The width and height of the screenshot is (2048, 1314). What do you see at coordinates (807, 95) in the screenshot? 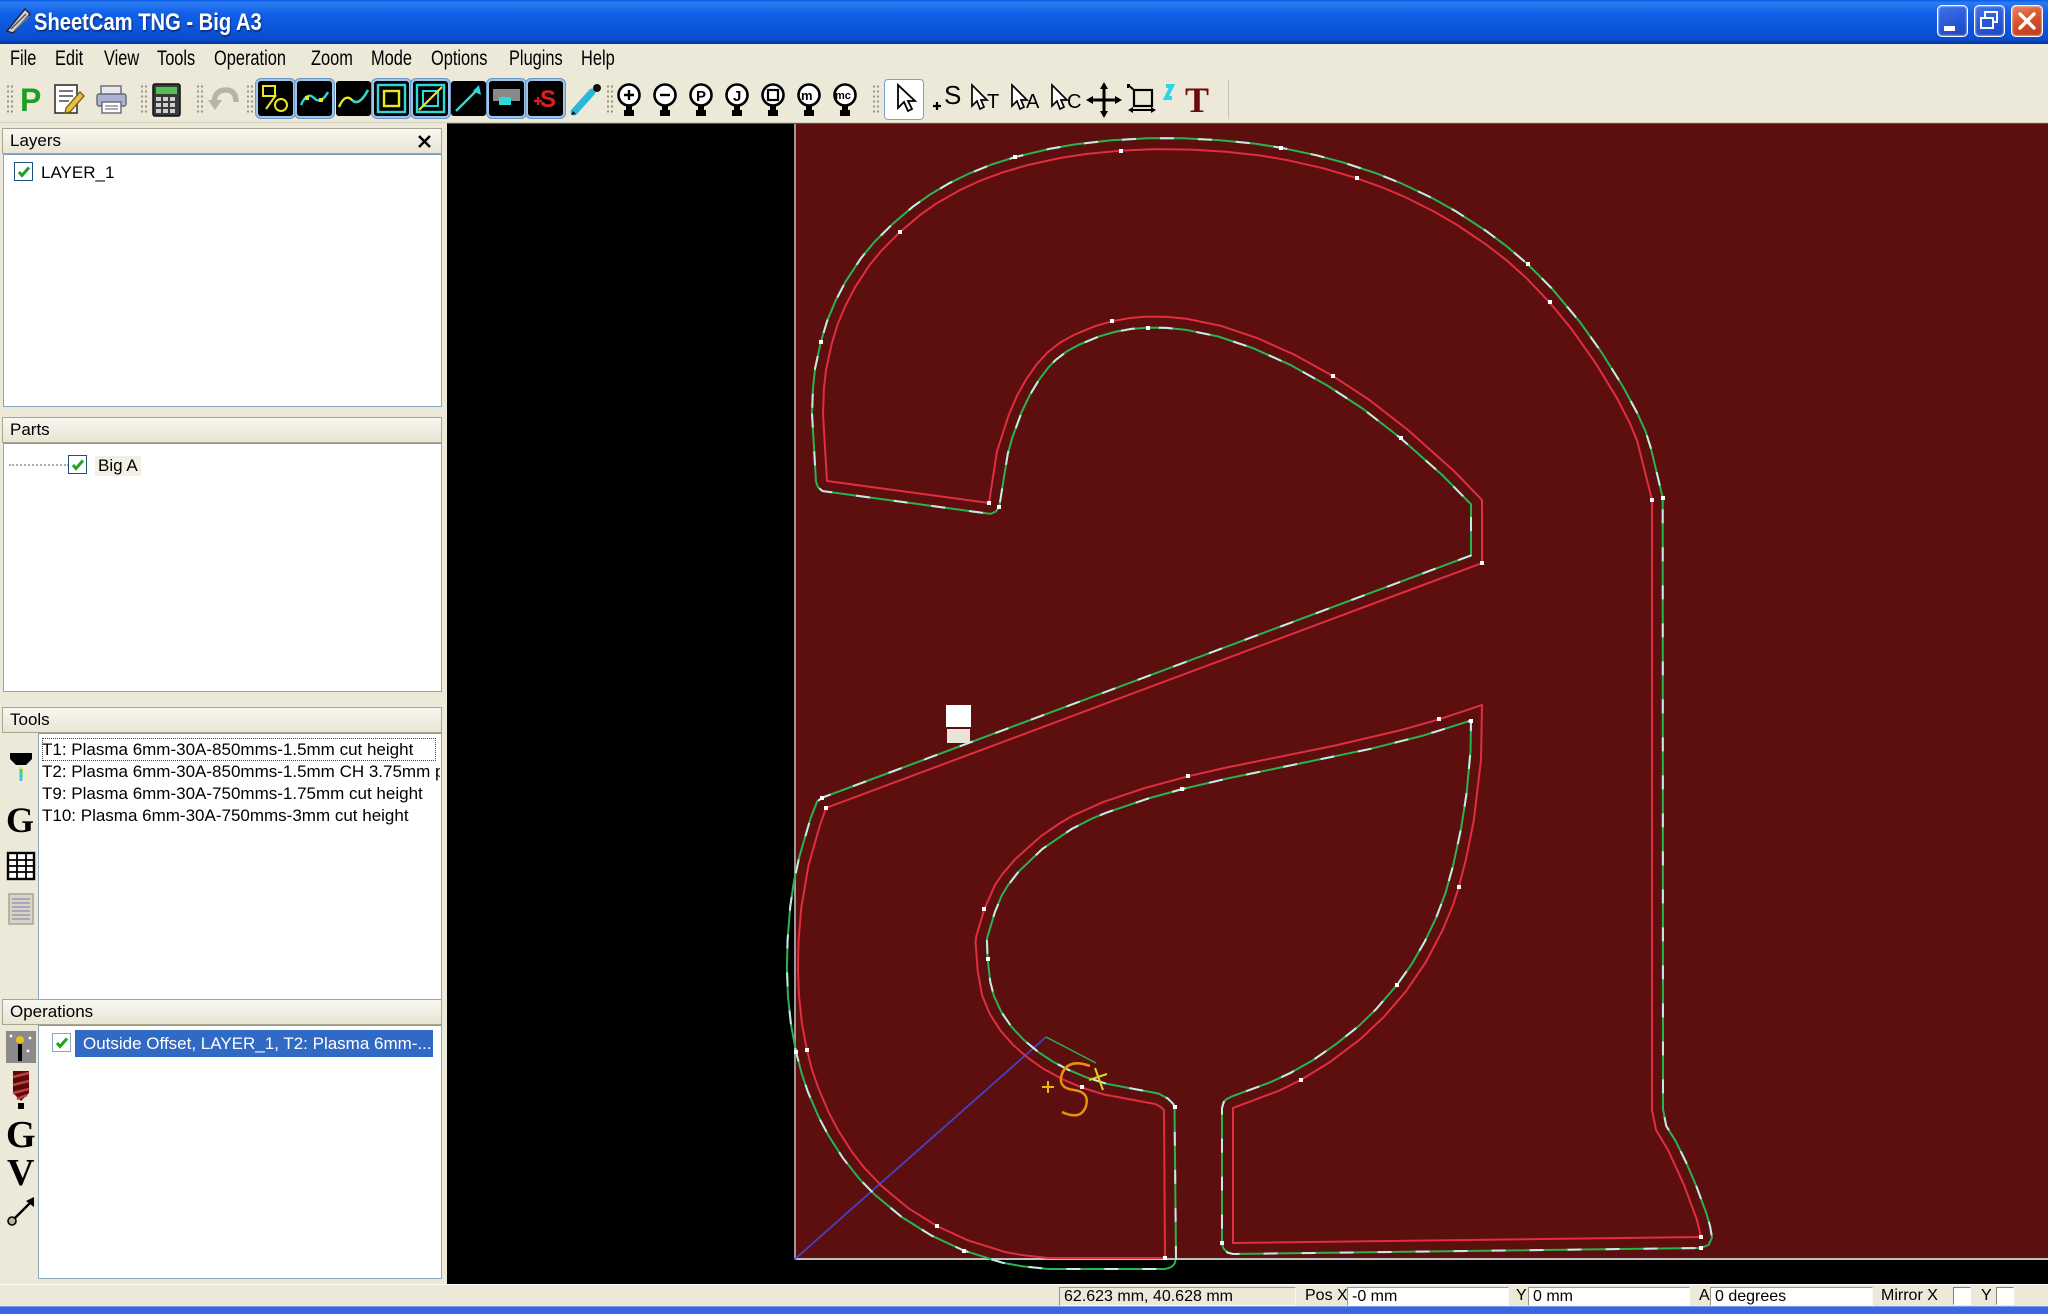
I see `svg-text: m` at bounding box center [807, 95].